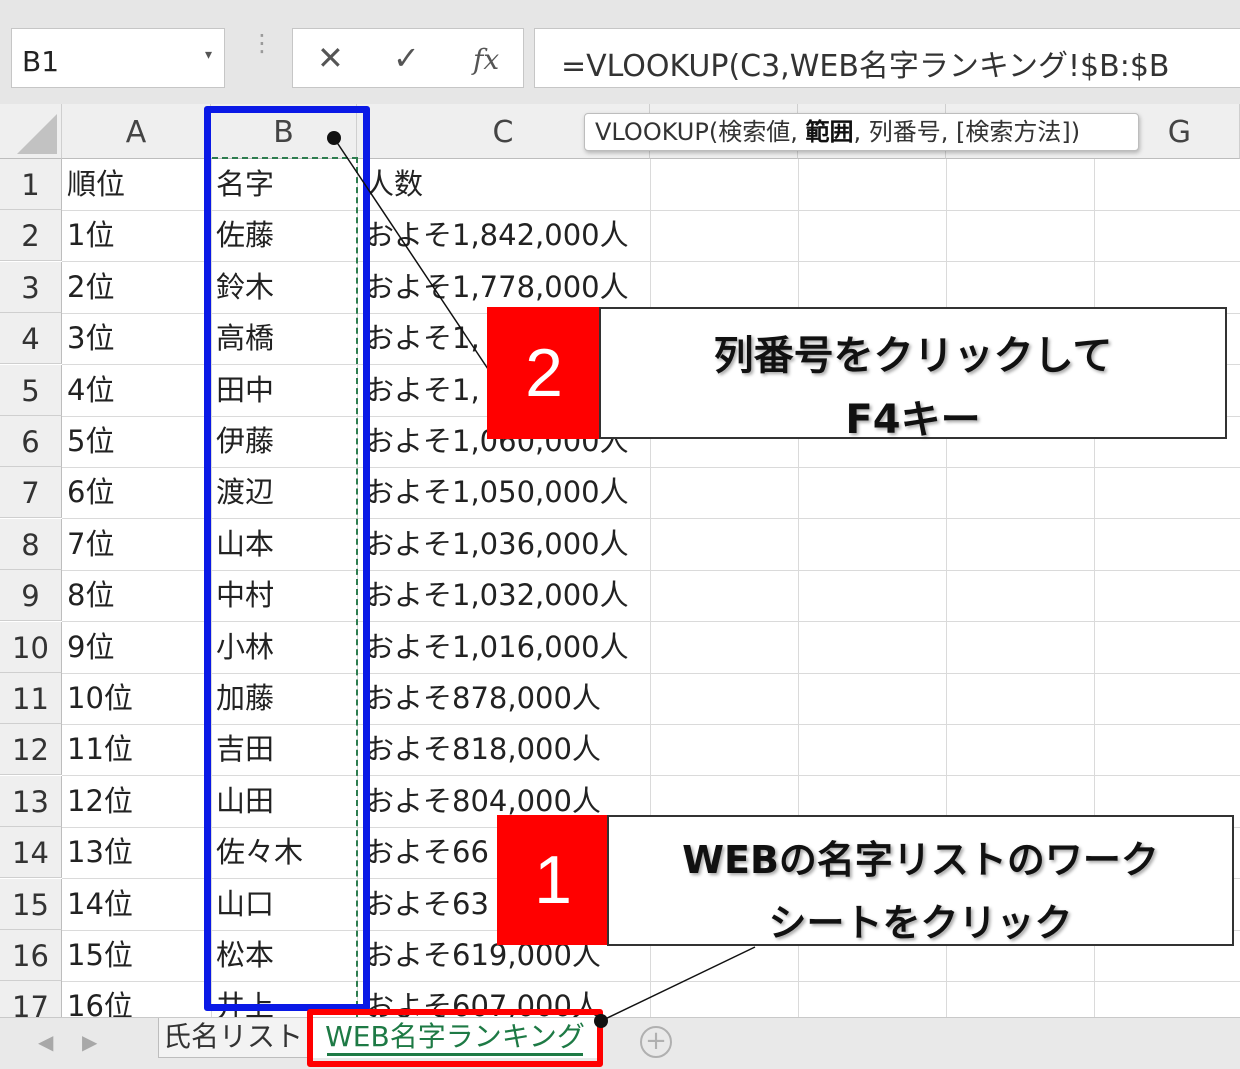  Describe the element at coordinates (544, 373) in the screenshot. I see `step2-number-badge: 2` at that location.